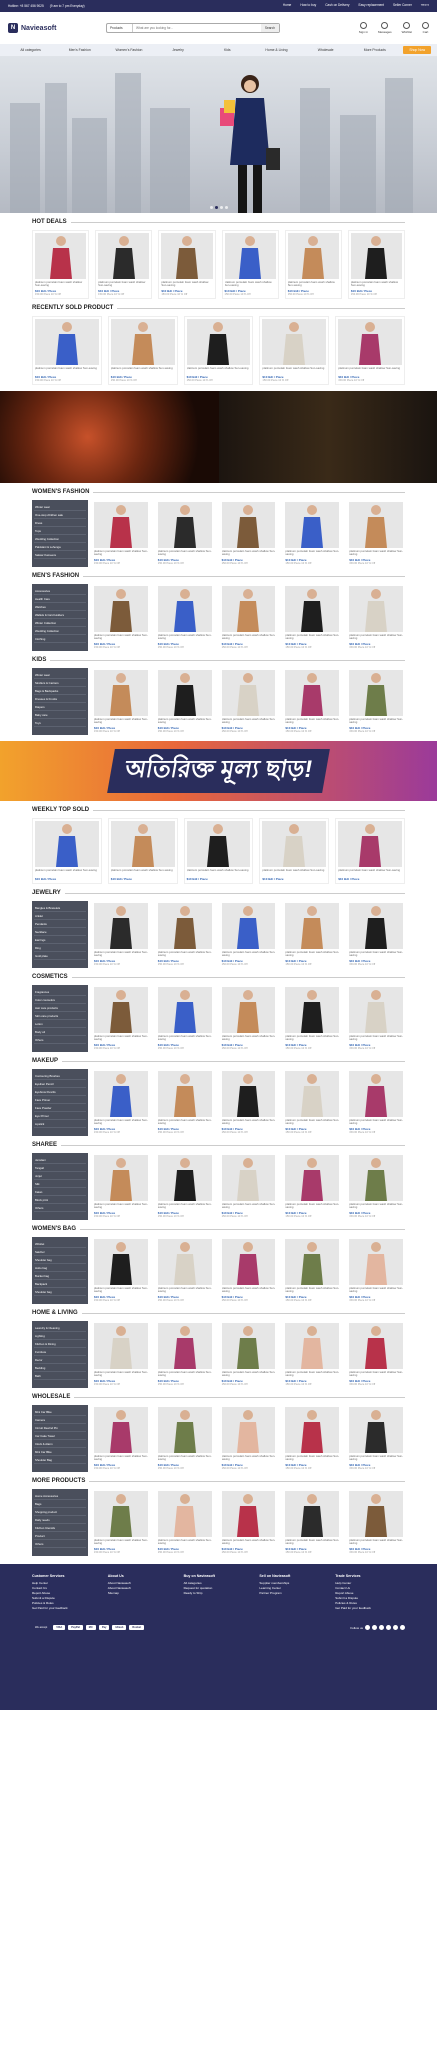 Image resolution: width=437 pixels, height=2048 pixels. What do you see at coordinates (79, 50) in the screenshot?
I see `nav-mens-fashion: Men's Fashion` at bounding box center [79, 50].